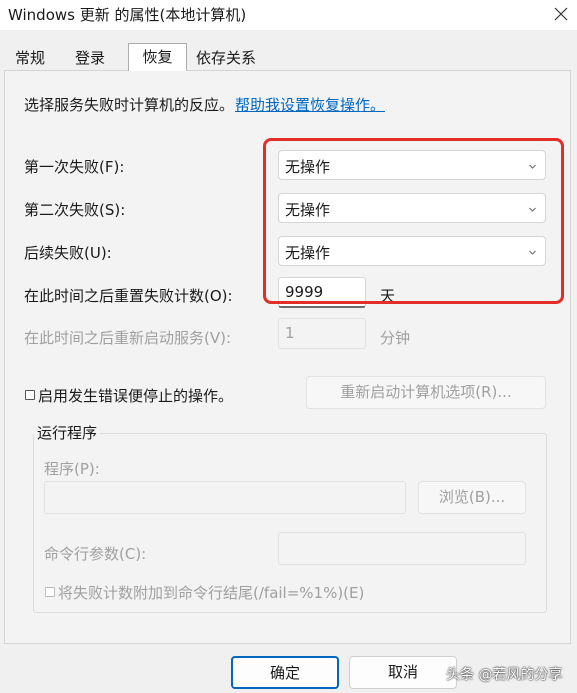 The image size is (577, 693). What do you see at coordinates (75, 210) in the screenshot?
I see `second-failure-label: 第二次失败(S):` at bounding box center [75, 210].